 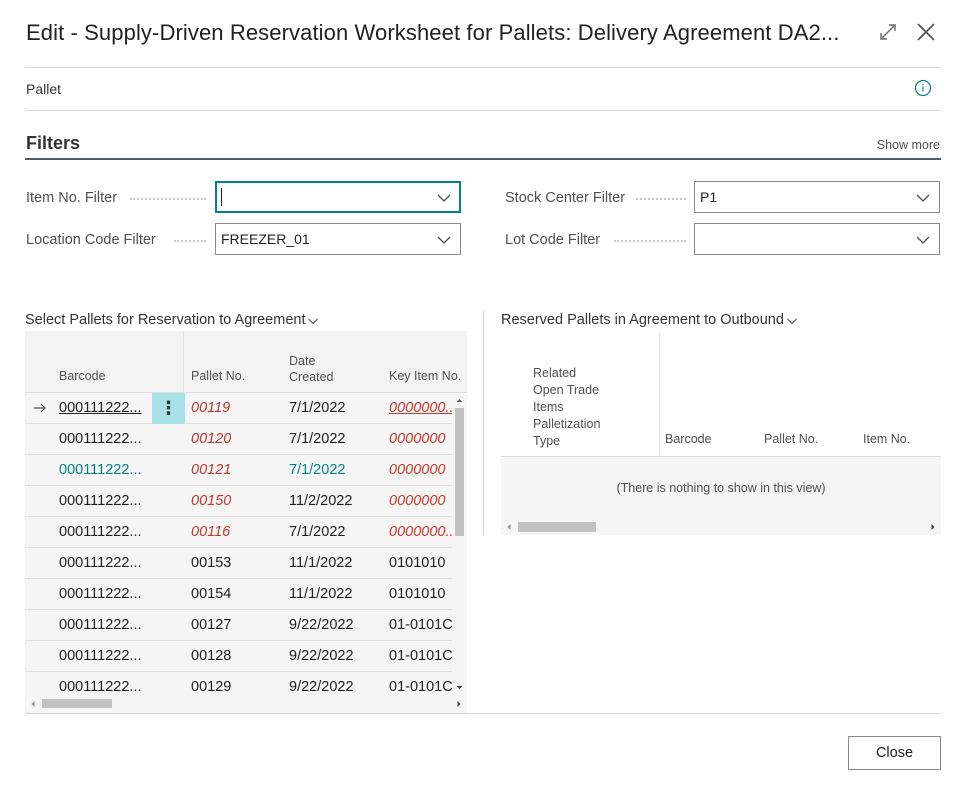 What do you see at coordinates (246, 656) in the screenshot?
I see `table-row: 000111222... 00128 9/22/2022 01-0101C` at bounding box center [246, 656].